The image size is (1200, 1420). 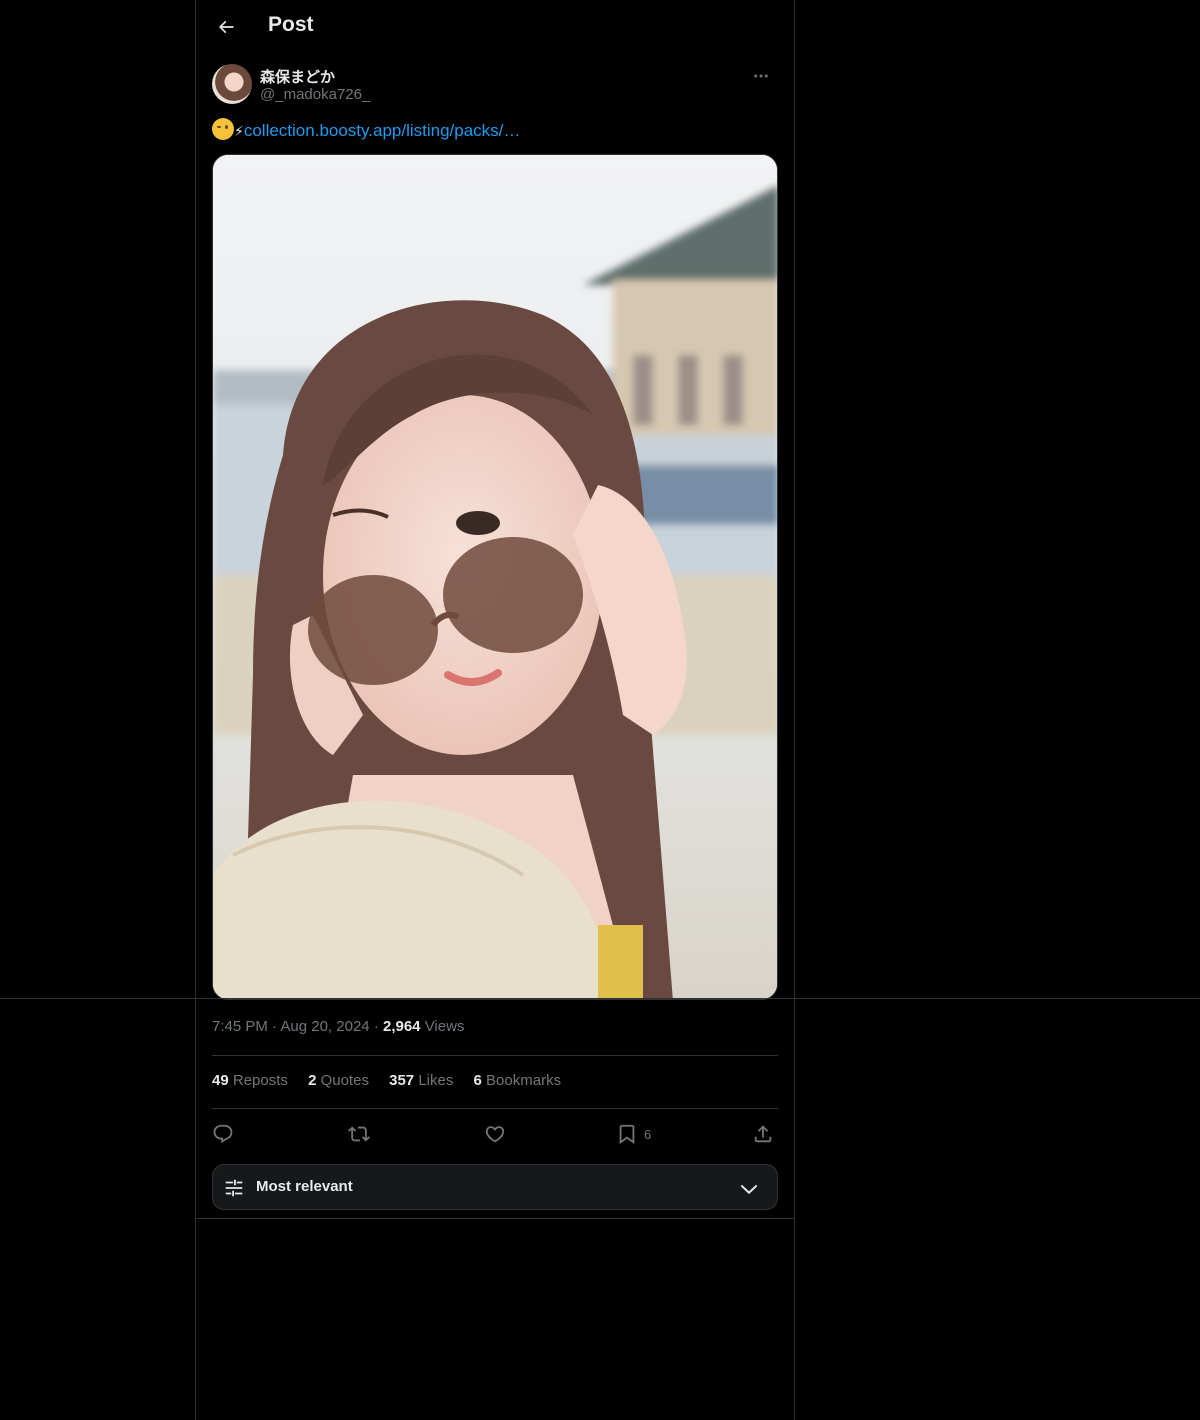 I want to click on quotes-stat: 2 Quotes, so click(x=338, y=1080).